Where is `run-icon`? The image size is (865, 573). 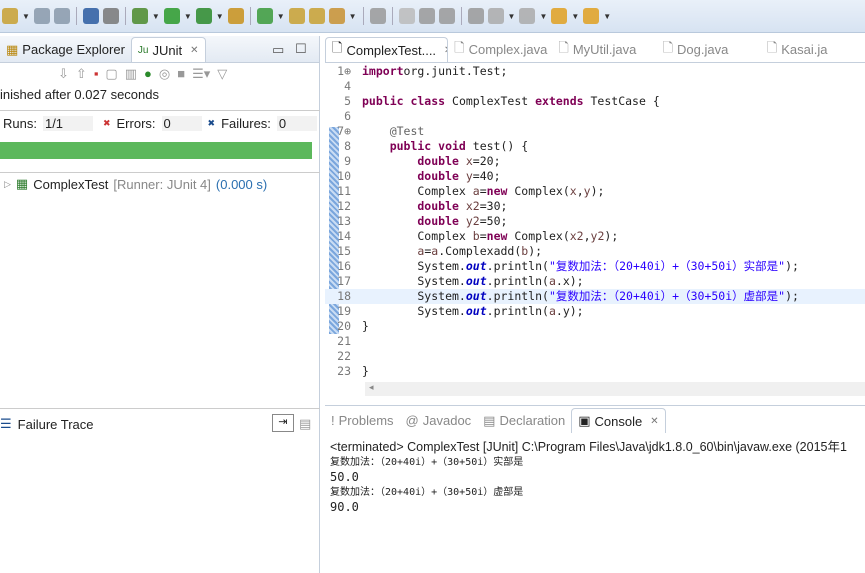 run-icon is located at coordinates (171, 16).